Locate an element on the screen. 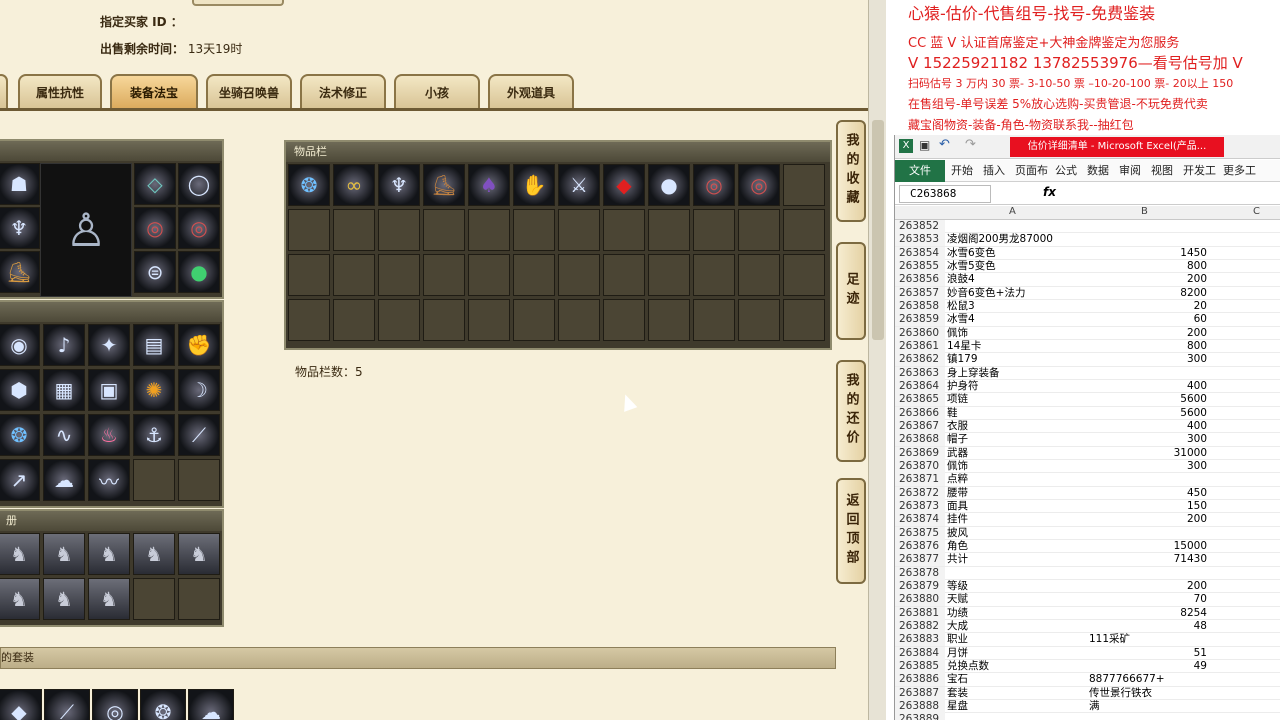 The height and width of the screenshot is (720, 1280). excel-row-number: 263881 is located at coordinates (920, 613).